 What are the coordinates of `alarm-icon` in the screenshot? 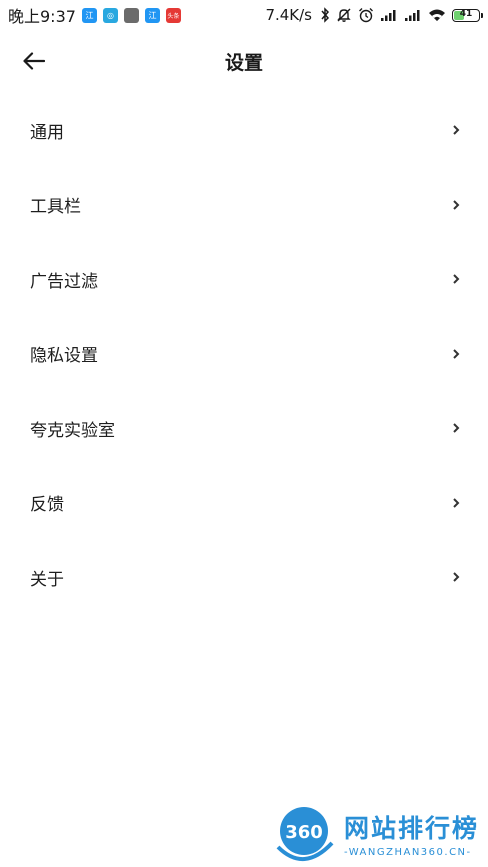 It's located at (366, 15).